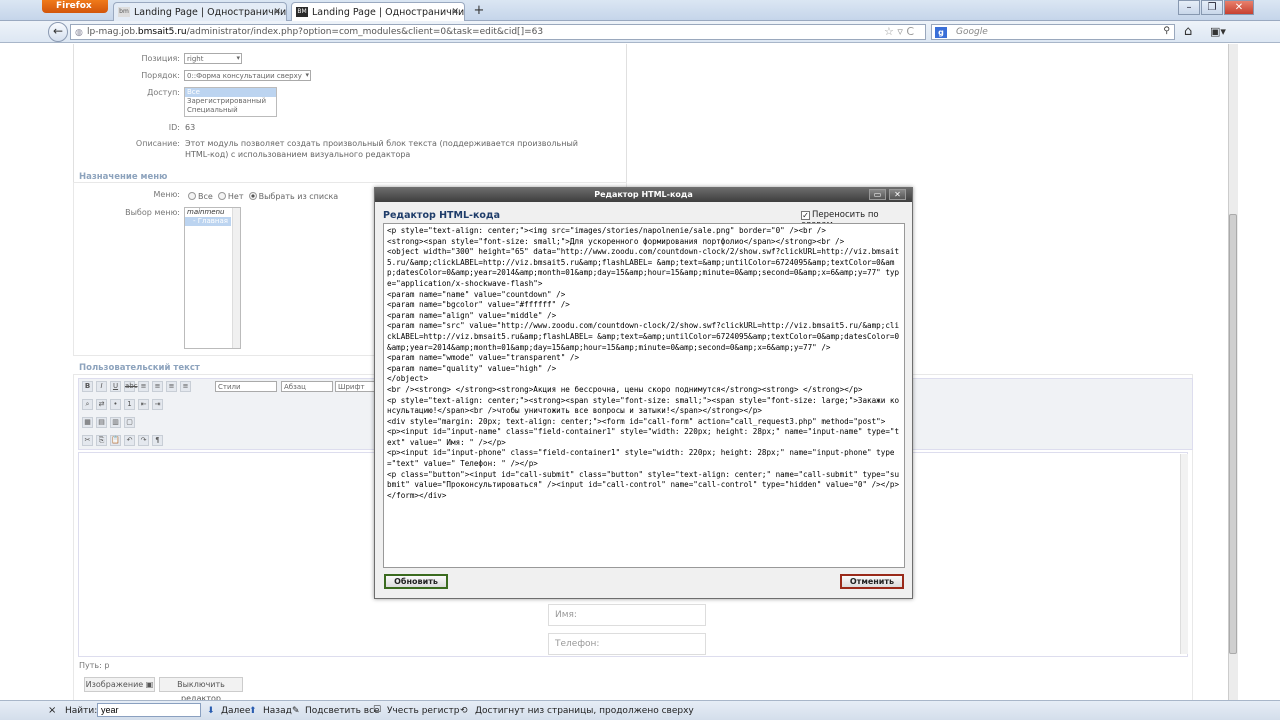  What do you see at coordinates (79, 33) in the screenshot?
I see `site-identity-icon: ◍` at bounding box center [79, 33].